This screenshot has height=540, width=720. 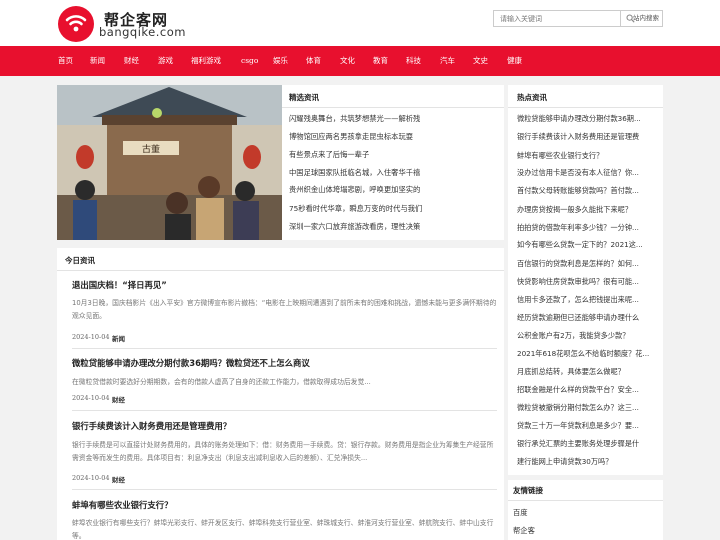 What do you see at coordinates (588, 156) in the screenshot?
I see `hot-news-item: 蚌埠有哪些农业银行支行？` at bounding box center [588, 156].